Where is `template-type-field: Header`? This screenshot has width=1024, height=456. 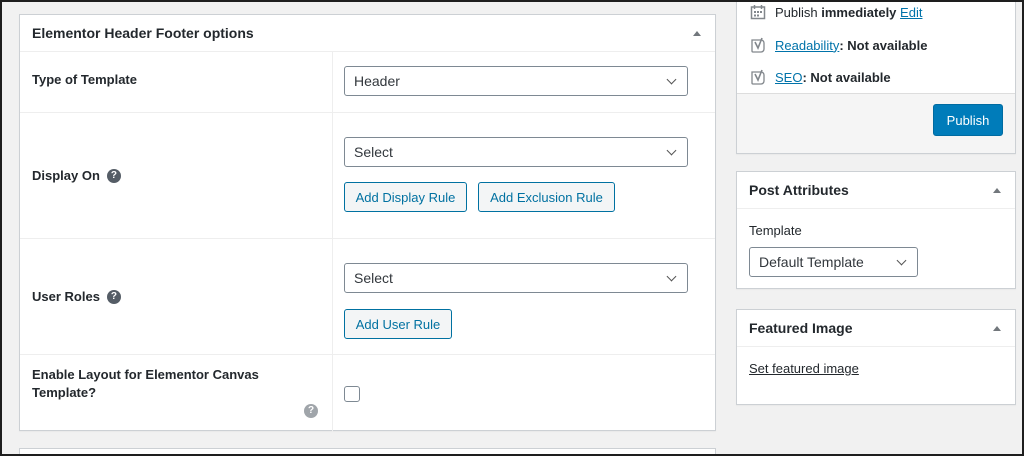
template-type-field: Header is located at coordinates (524, 82).